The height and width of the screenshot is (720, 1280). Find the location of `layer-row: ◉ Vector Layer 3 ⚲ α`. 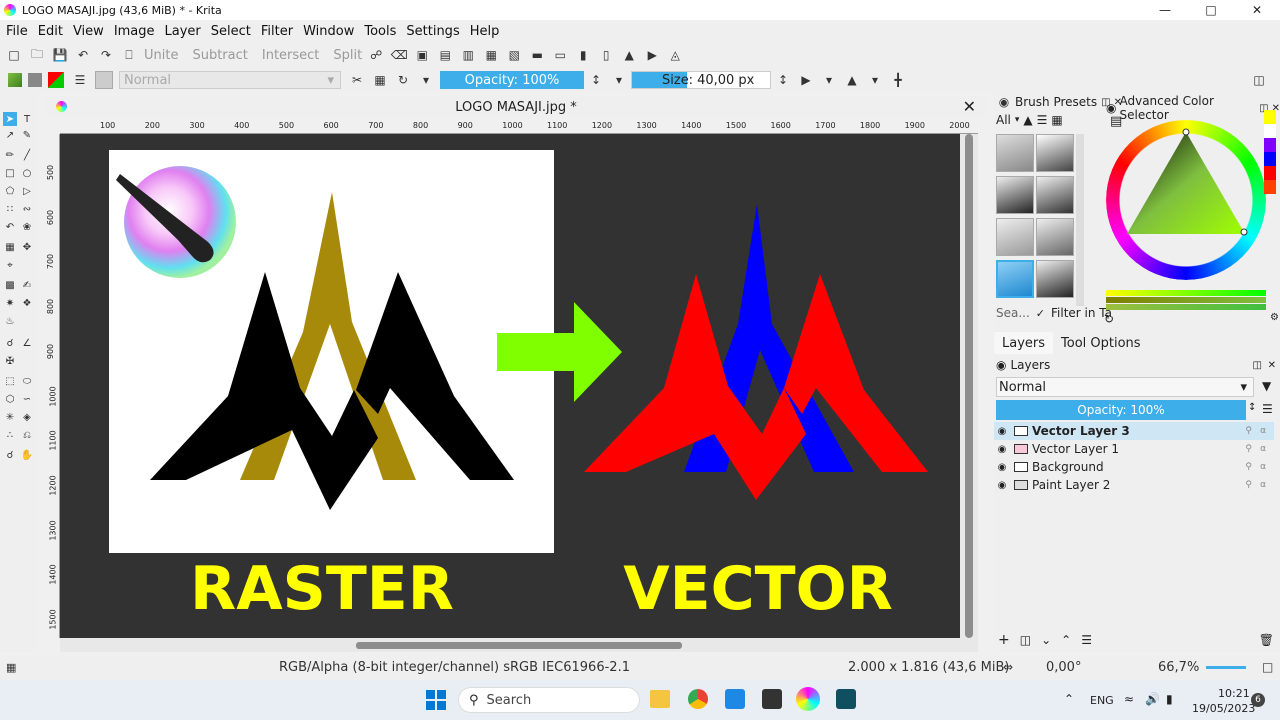

layer-row: ◉ Vector Layer 3 ⚲ α is located at coordinates (1134, 431).